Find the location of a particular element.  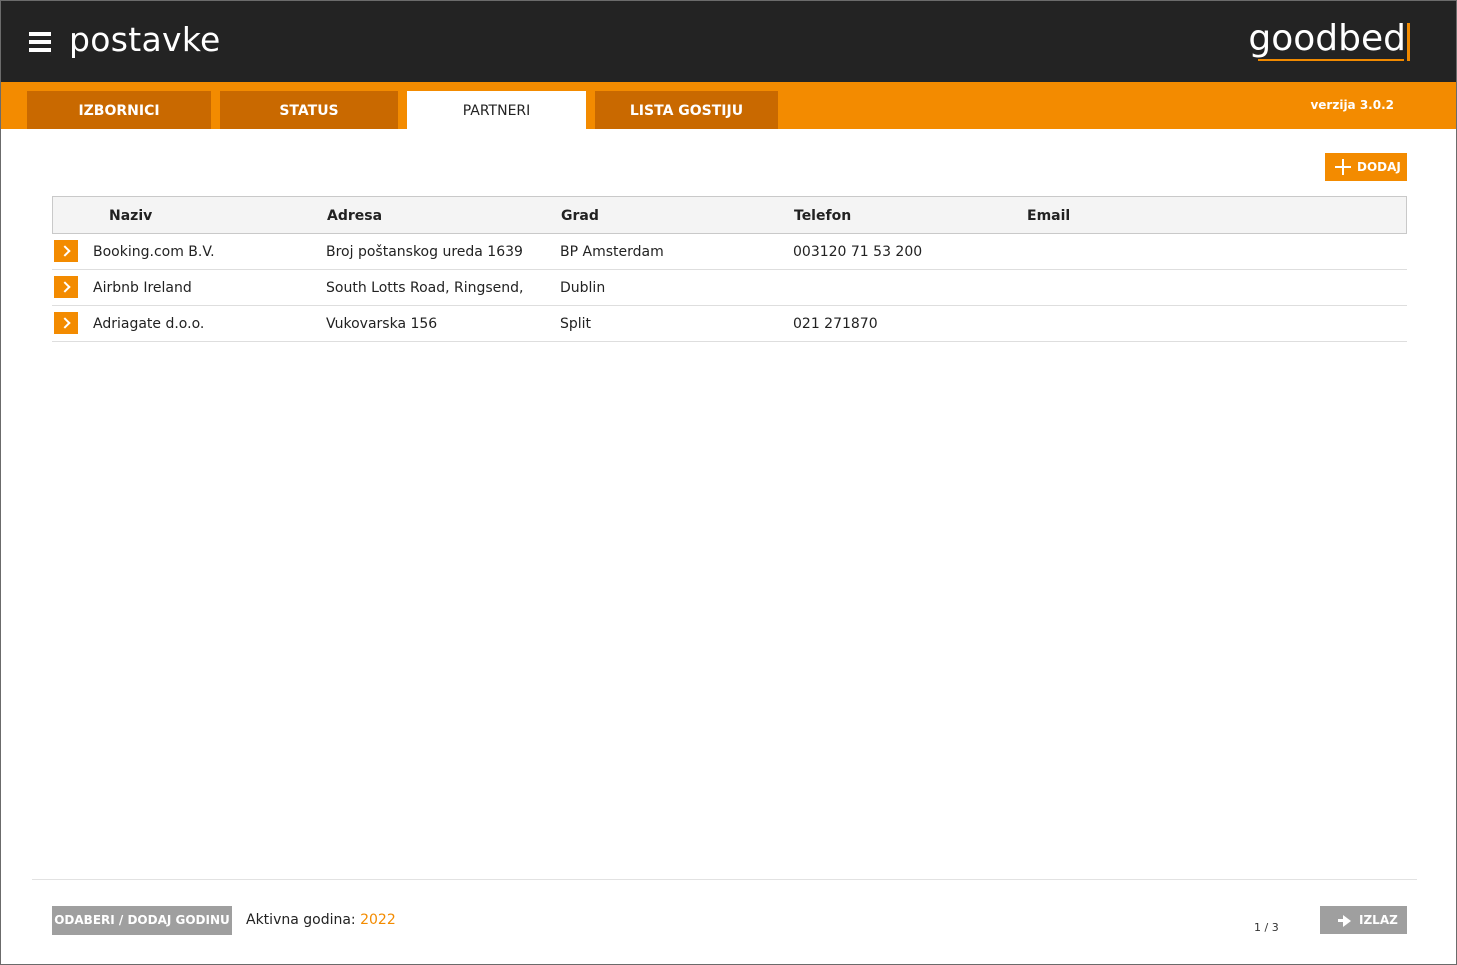

tab-izbornici: IZBORNICI is located at coordinates (119, 110).